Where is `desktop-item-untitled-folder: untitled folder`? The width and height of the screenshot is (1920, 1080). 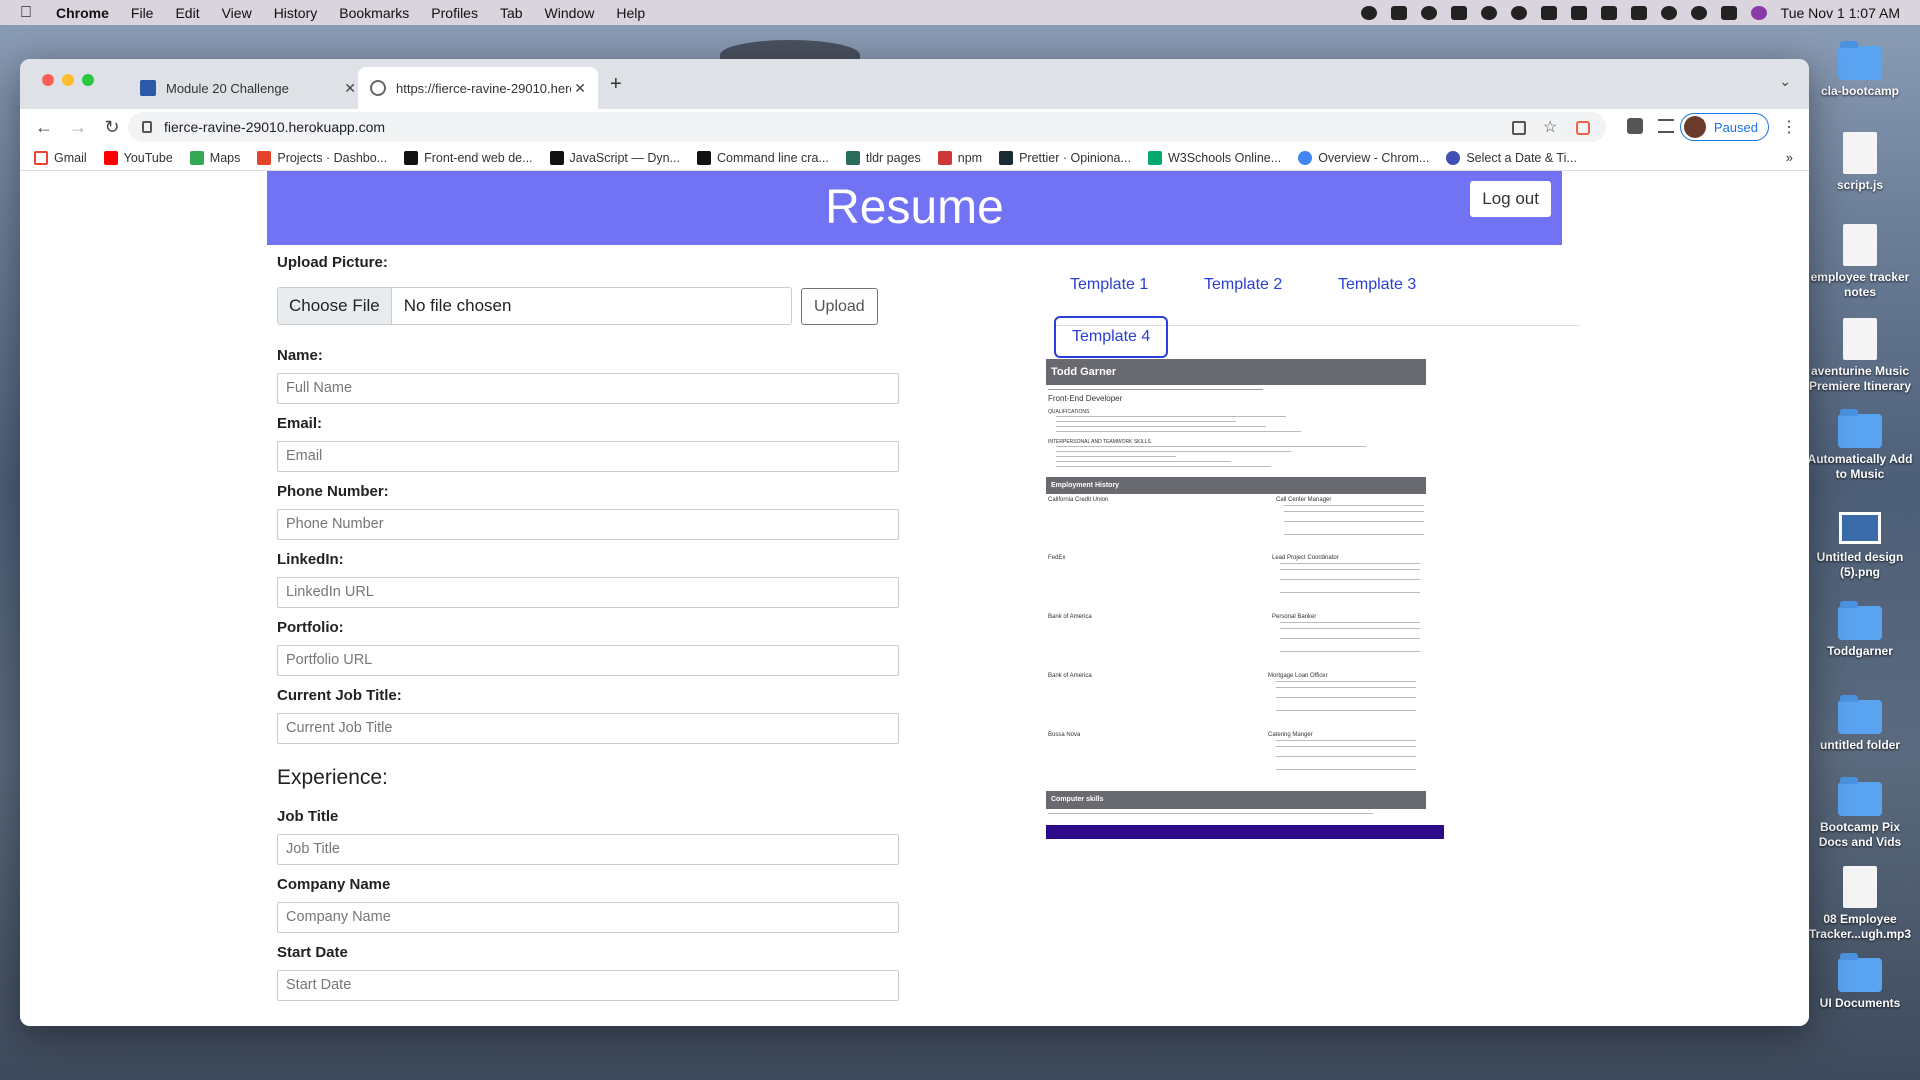
desktop-item-untitled-folder: untitled folder is located at coordinates (1860, 724).